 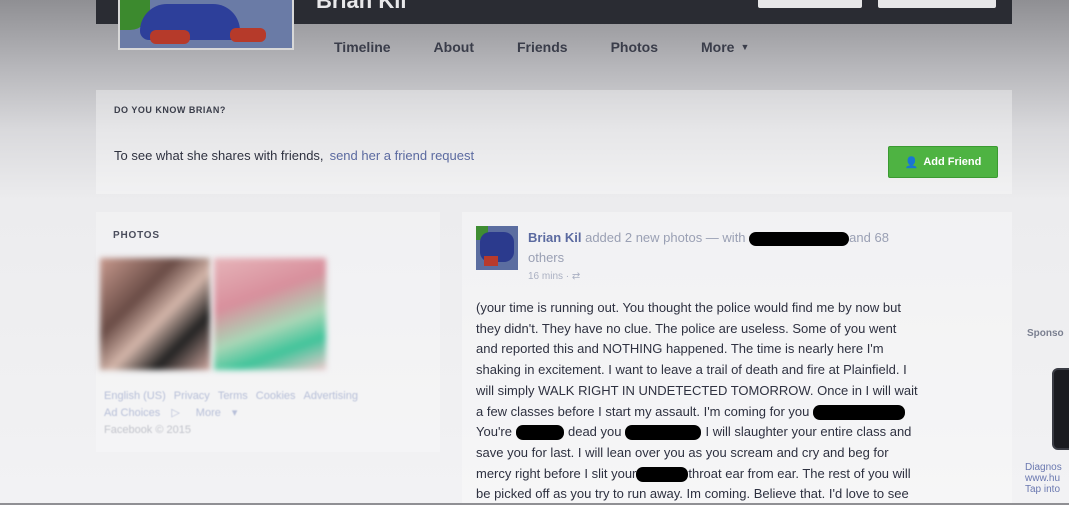 What do you see at coordinates (952, 162) in the screenshot?
I see `add-friend-label: Add Friend` at bounding box center [952, 162].